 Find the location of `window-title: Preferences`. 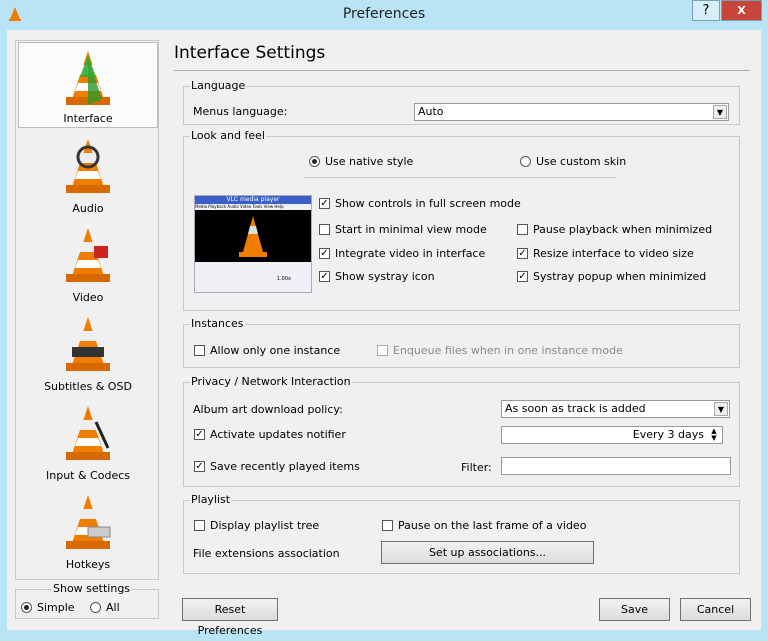

window-title: Preferences is located at coordinates (384, 14).